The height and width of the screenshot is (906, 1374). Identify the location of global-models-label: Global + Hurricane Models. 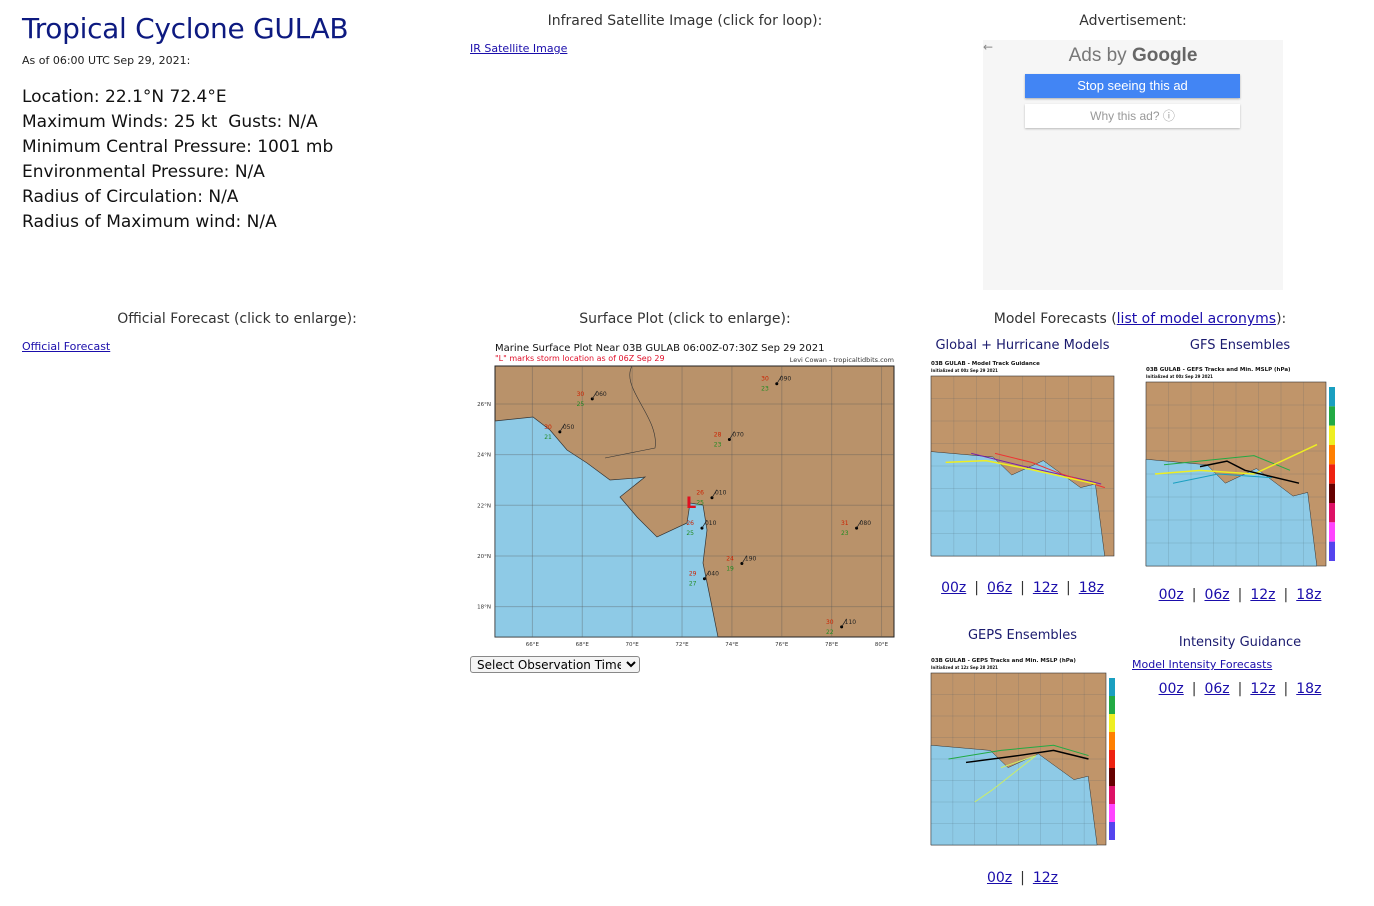
(1022, 345).